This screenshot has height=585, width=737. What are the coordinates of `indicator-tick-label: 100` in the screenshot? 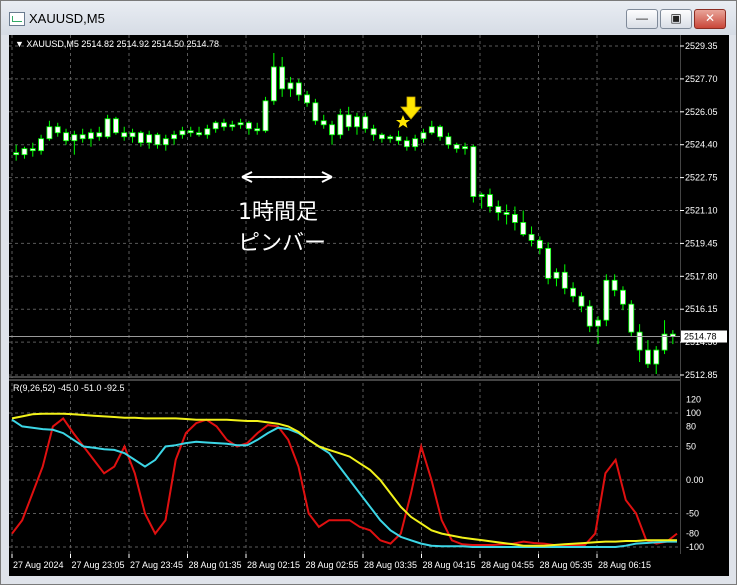 It's located at (693, 413).